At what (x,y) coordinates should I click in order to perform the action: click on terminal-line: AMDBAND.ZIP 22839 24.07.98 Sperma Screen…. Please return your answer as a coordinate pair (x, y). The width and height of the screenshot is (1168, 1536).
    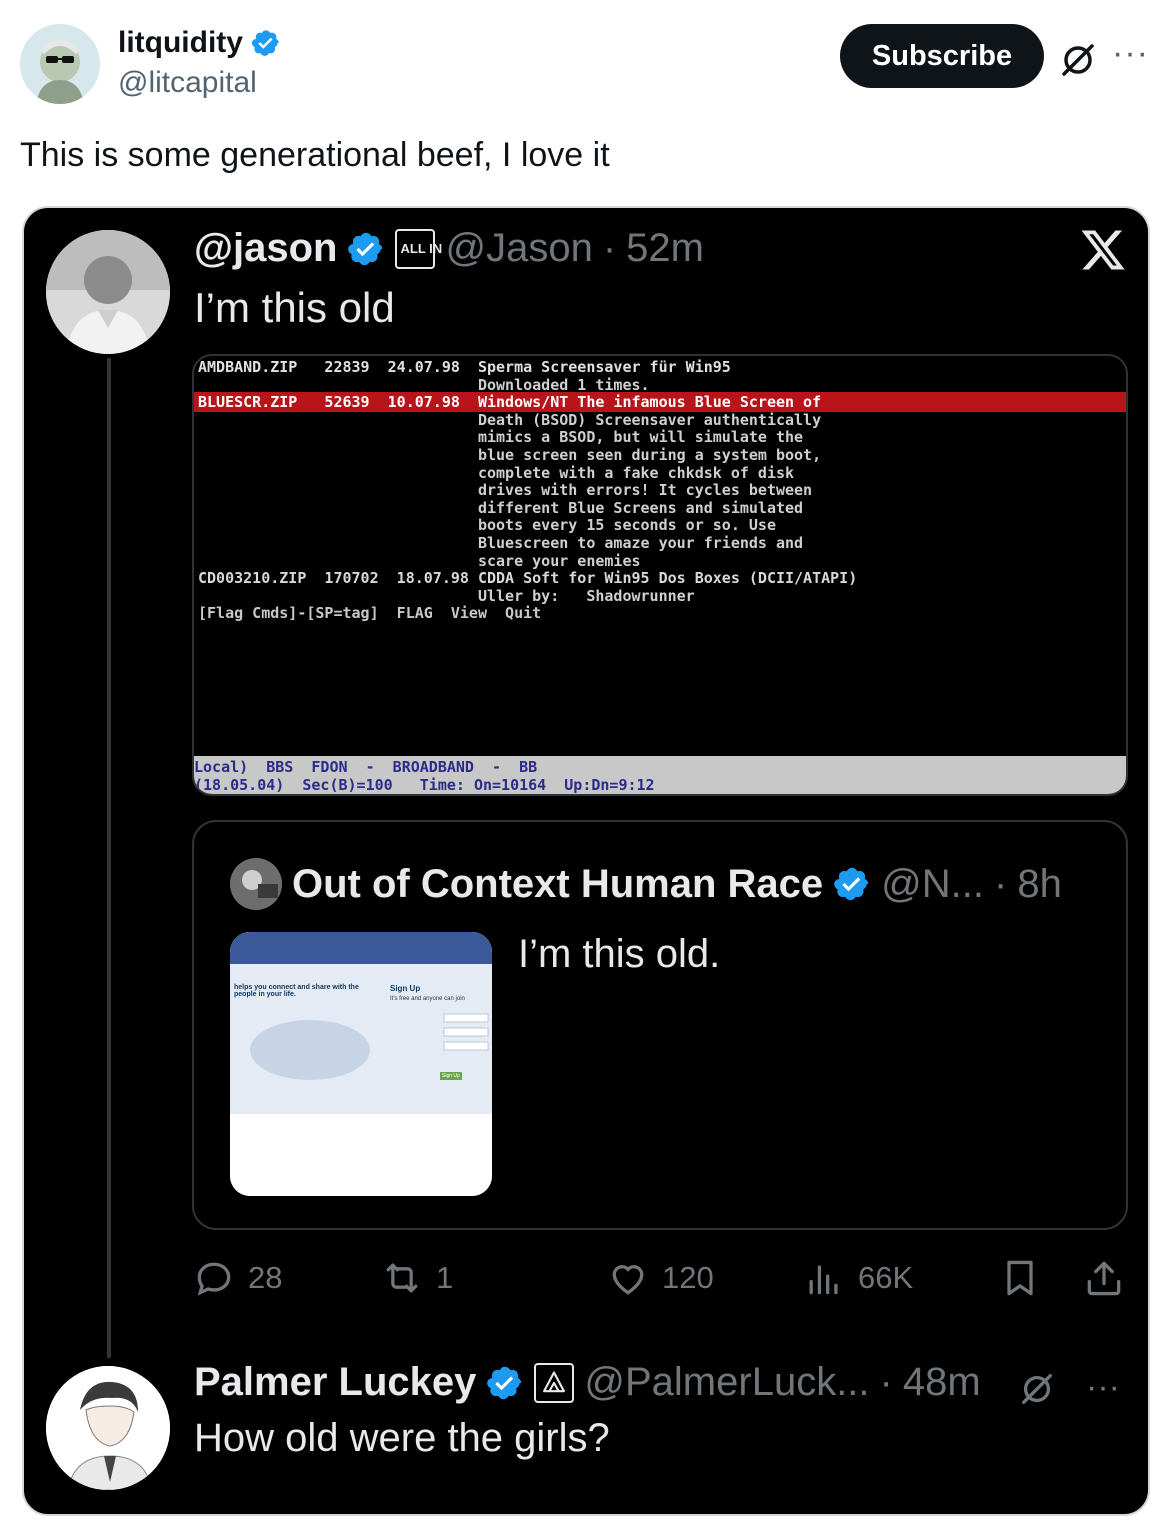
    Looking at the image, I should click on (464, 367).